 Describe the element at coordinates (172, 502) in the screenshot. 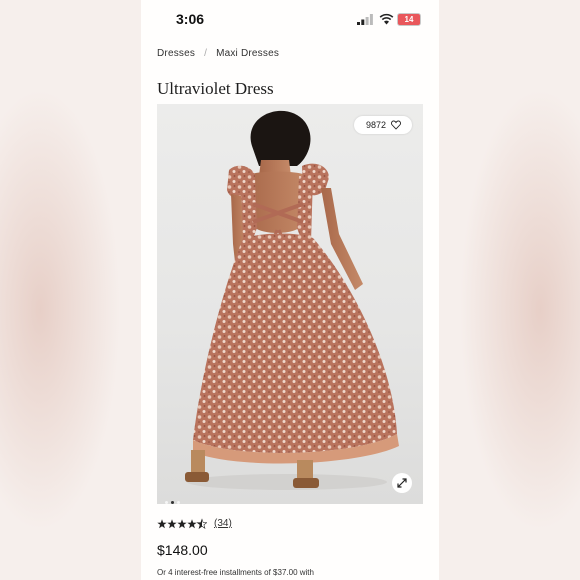

I see `gallery-dot-active` at that location.